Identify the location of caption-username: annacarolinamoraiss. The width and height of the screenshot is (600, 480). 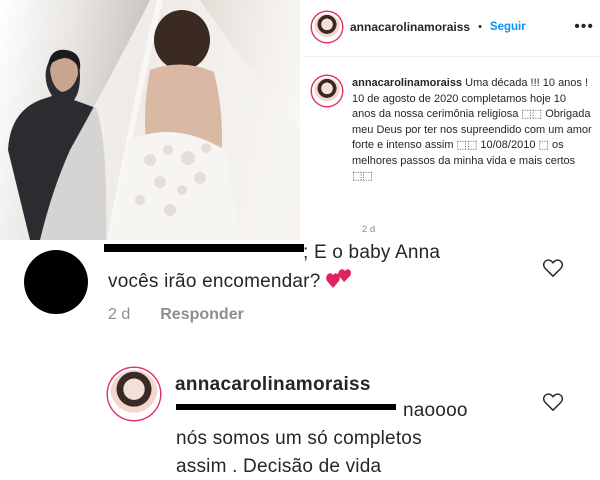
(407, 83).